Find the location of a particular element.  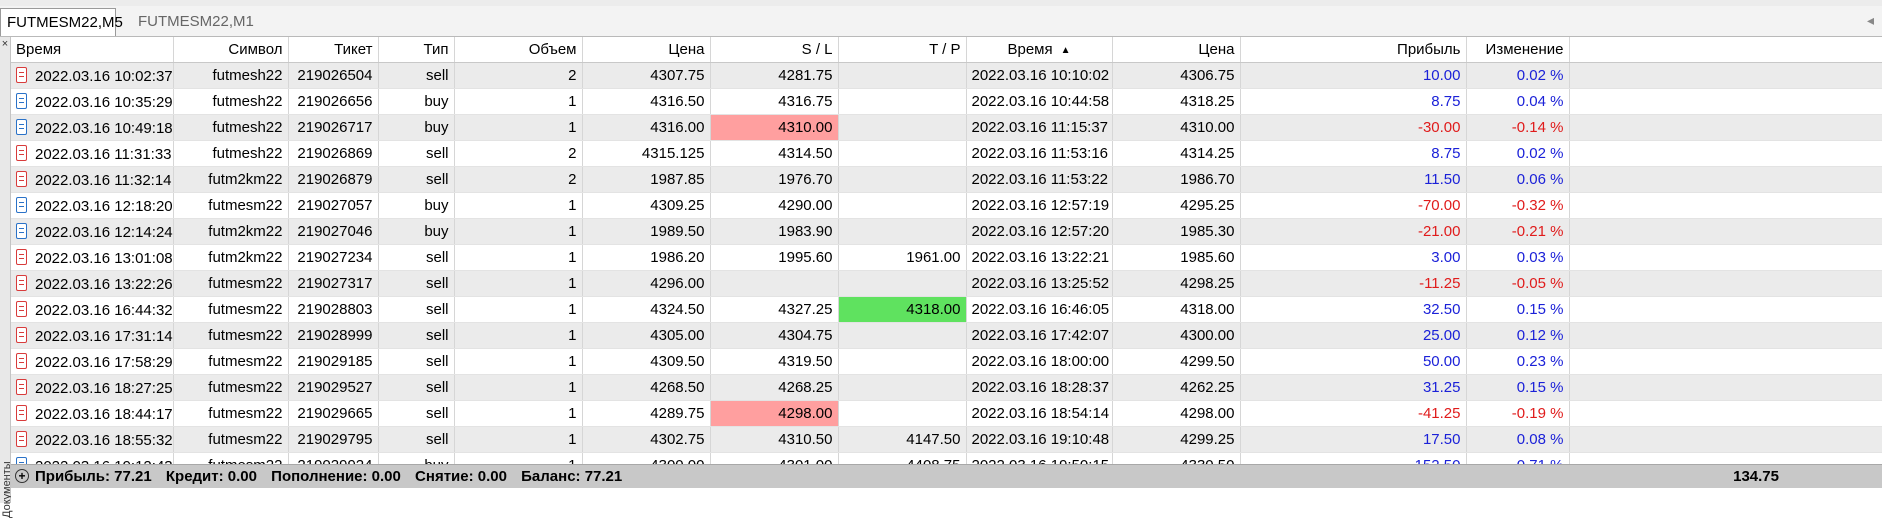

cell-profit: 3.00 is located at coordinates (1353, 257).